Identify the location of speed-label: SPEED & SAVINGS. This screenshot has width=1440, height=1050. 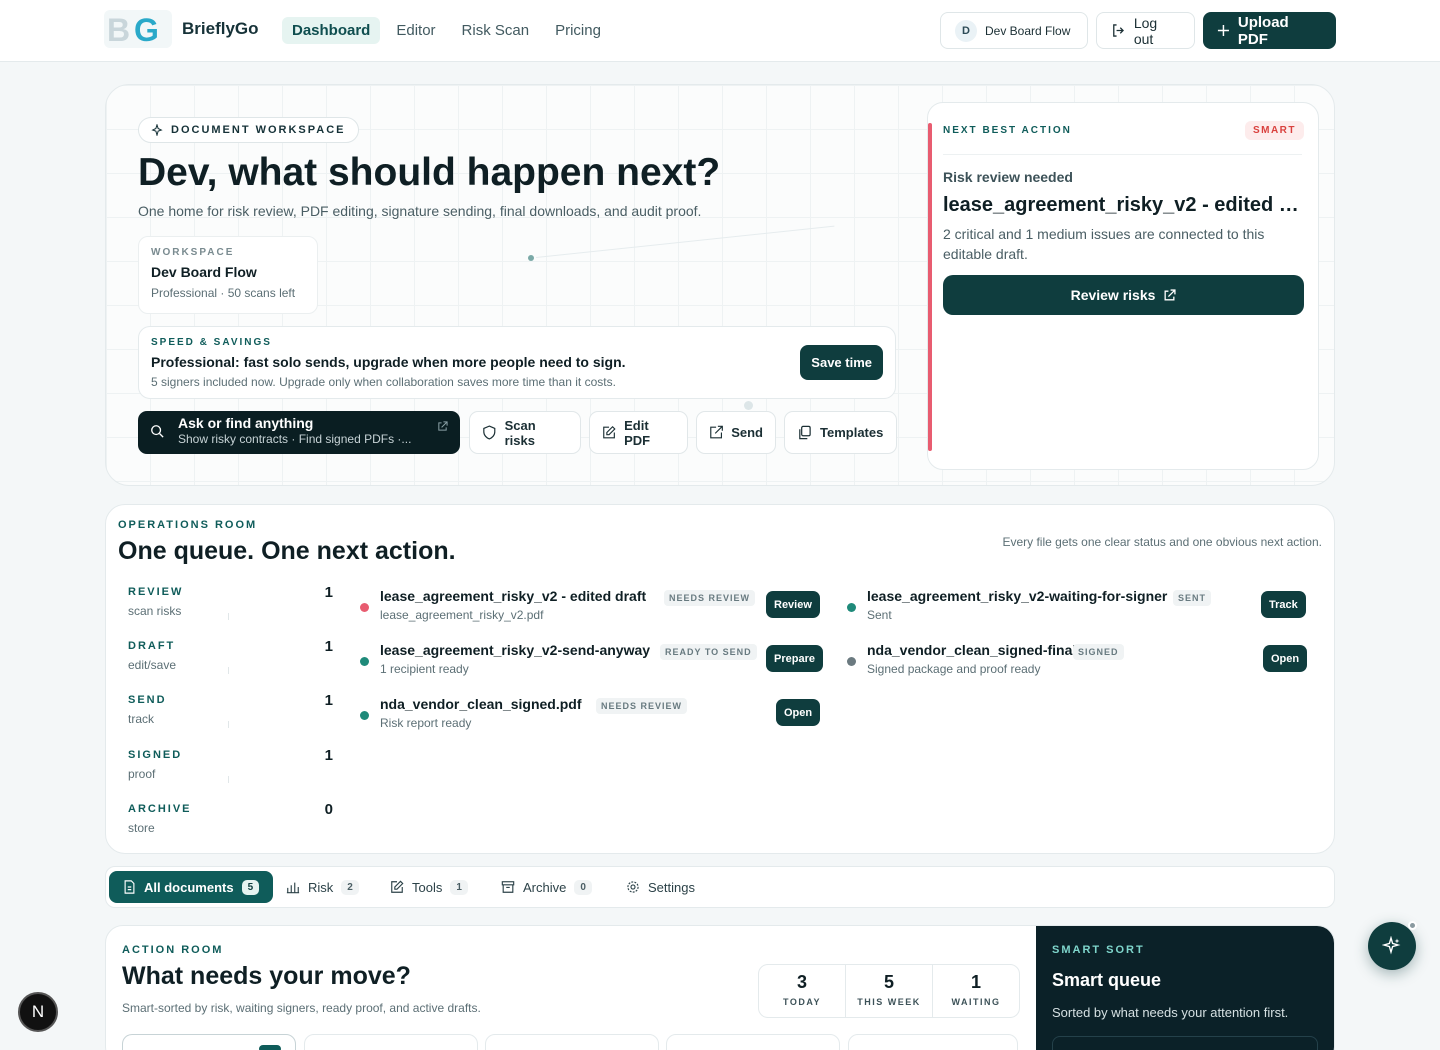
(211, 342).